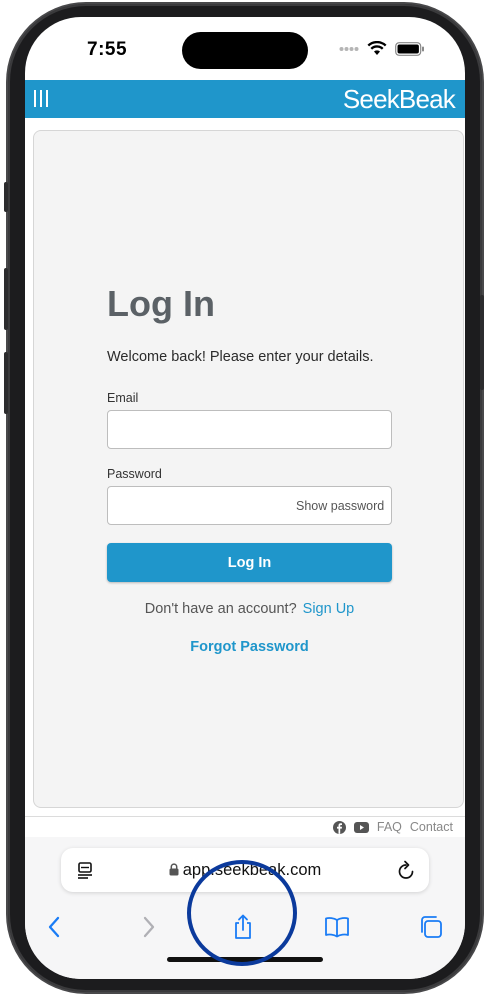  I want to click on bookmarks-button, so click(337, 927).